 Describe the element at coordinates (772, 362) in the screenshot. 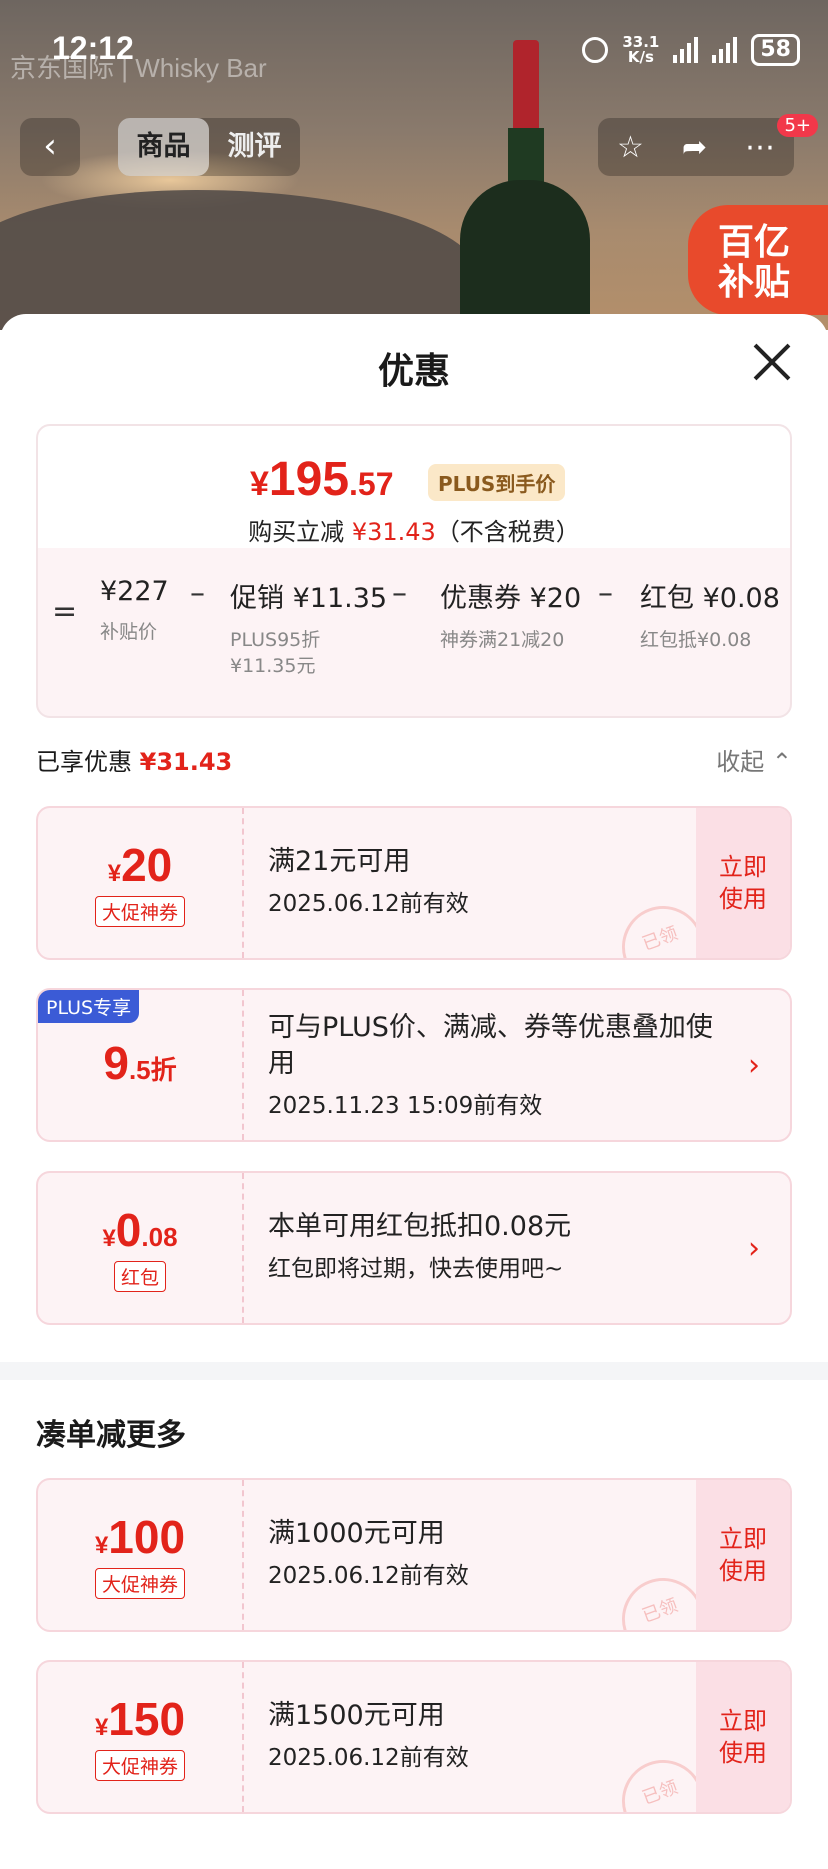

I see `close-icon` at that location.